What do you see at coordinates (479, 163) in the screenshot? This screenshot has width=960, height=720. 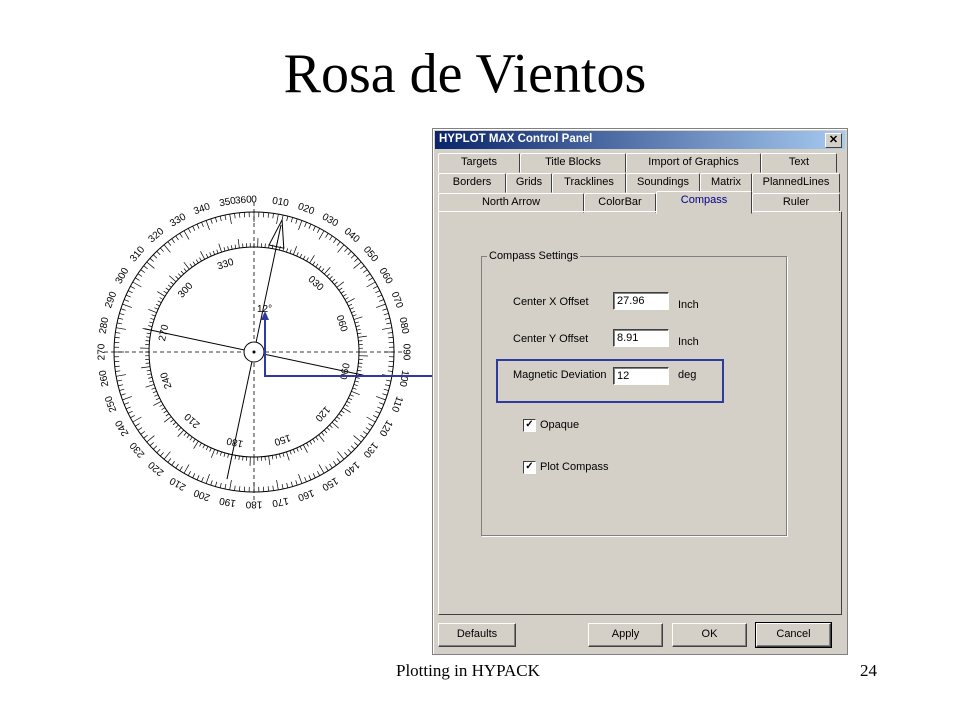 I see `tab-targets: Targets` at bounding box center [479, 163].